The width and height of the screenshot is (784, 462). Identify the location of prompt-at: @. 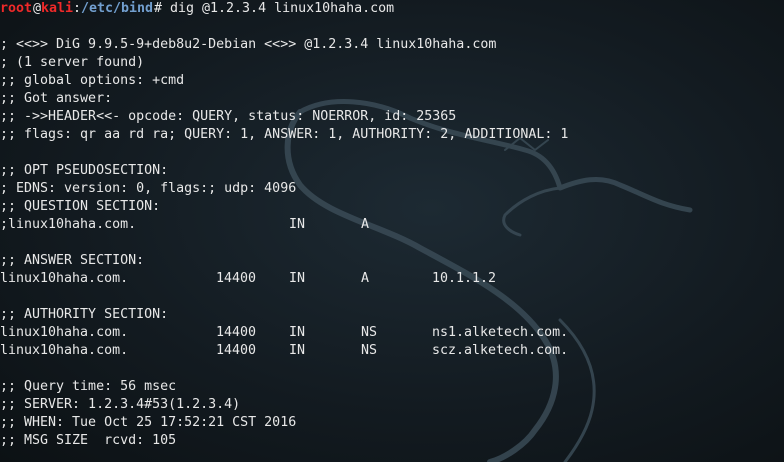
(37, 8).